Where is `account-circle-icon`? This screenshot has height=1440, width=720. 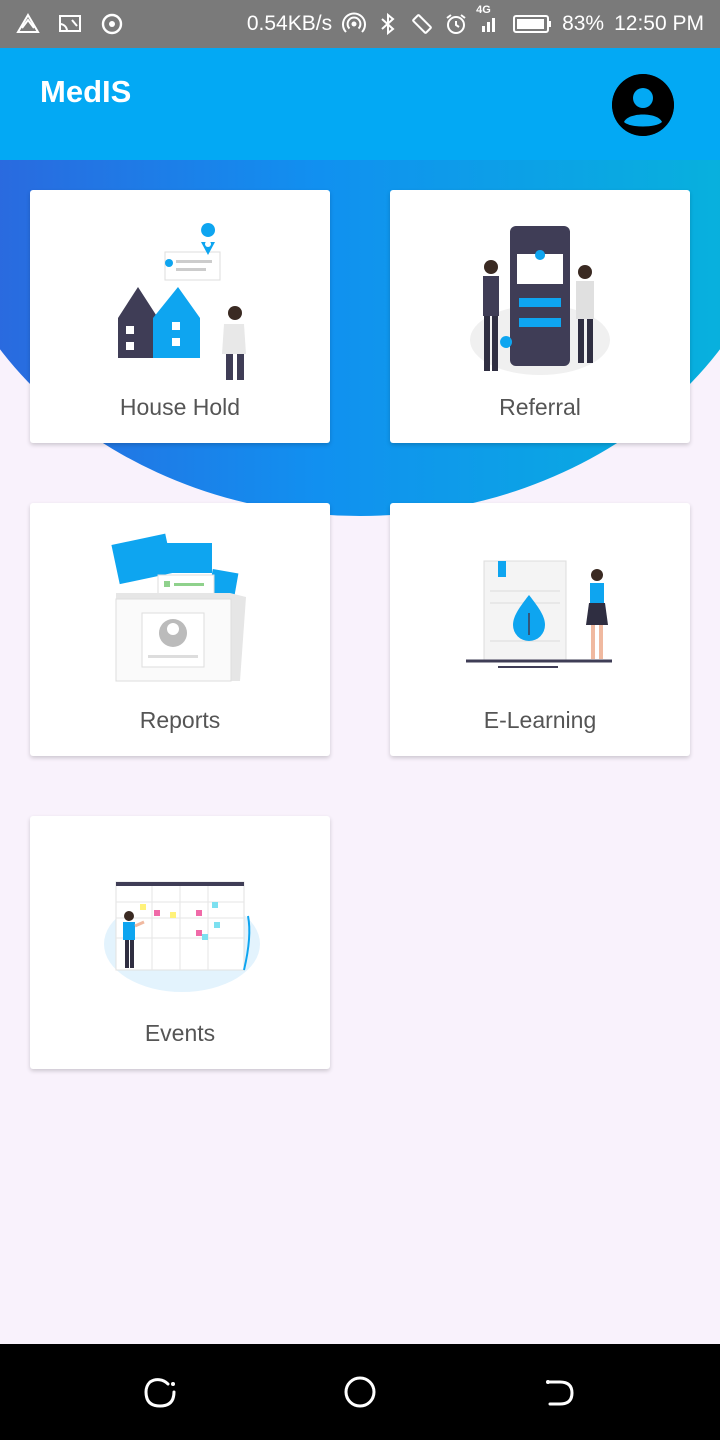
account-circle-icon is located at coordinates (643, 105).